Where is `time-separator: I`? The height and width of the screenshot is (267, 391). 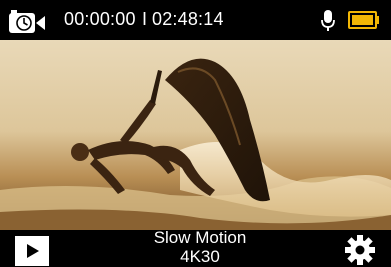
time-separator: I is located at coordinates (145, 19).